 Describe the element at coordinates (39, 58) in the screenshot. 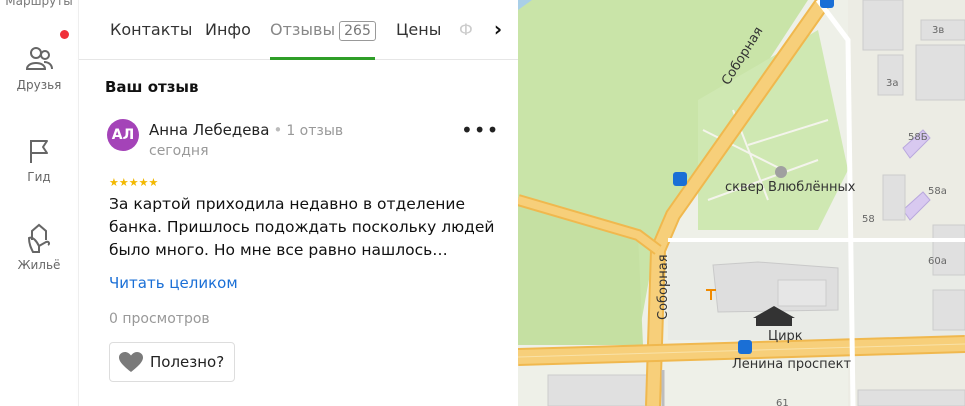

I see `friends-icon` at that location.